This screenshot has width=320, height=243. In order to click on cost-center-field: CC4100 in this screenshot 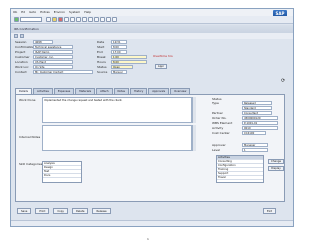, I will do `click(254, 133)`.